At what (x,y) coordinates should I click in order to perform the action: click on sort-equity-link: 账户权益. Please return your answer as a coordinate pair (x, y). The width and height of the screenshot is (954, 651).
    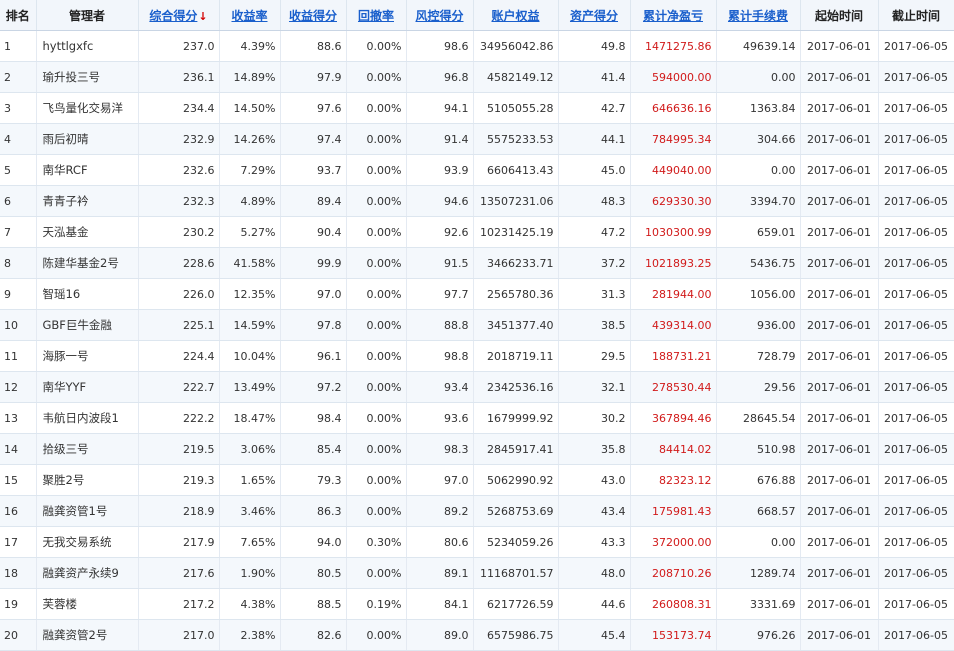
    Looking at the image, I should click on (515, 16).